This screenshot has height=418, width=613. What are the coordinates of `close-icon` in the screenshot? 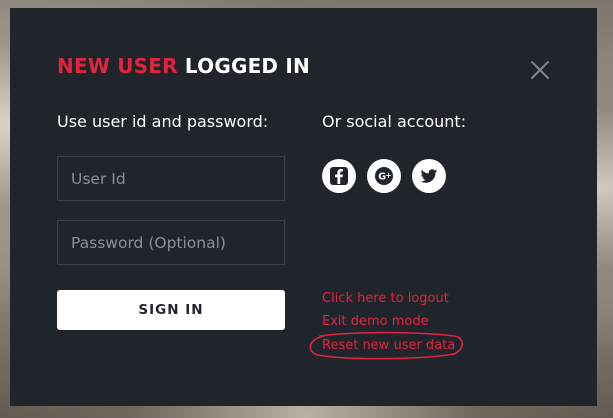 It's located at (540, 70).